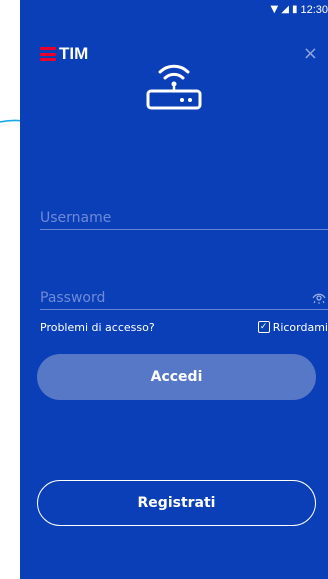 The height and width of the screenshot is (579, 328). What do you see at coordinates (97, 327) in the screenshot?
I see `access-problems-link: Problemi di accesso?` at bounding box center [97, 327].